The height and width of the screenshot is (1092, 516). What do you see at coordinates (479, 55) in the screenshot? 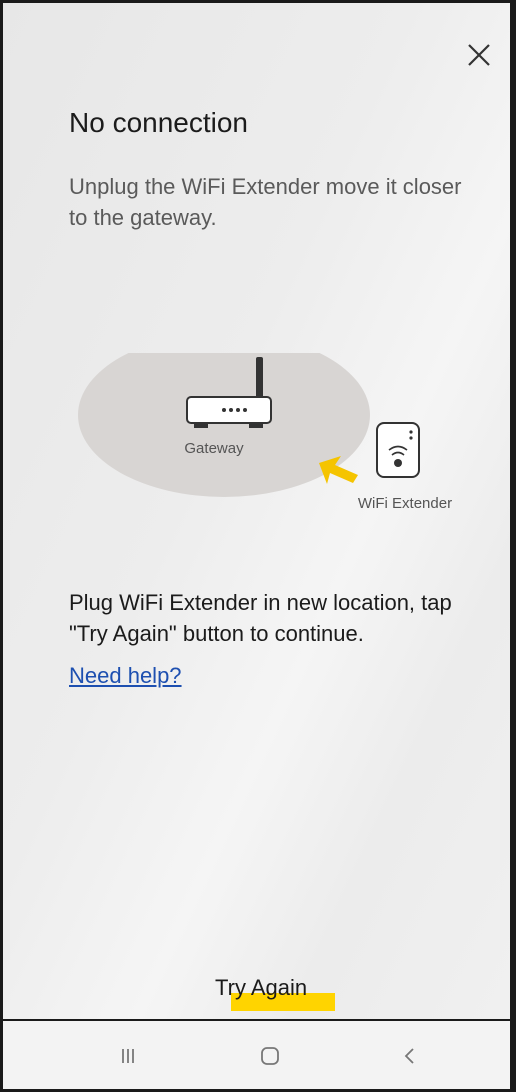
I see `close-icon` at bounding box center [479, 55].